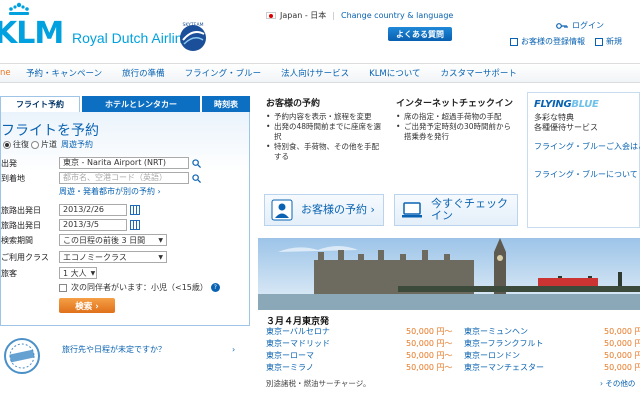 The image size is (640, 400). Describe the element at coordinates (324, 210) in the screenshot. I see `manage-booking-button: お客様の予約 ›` at that location.